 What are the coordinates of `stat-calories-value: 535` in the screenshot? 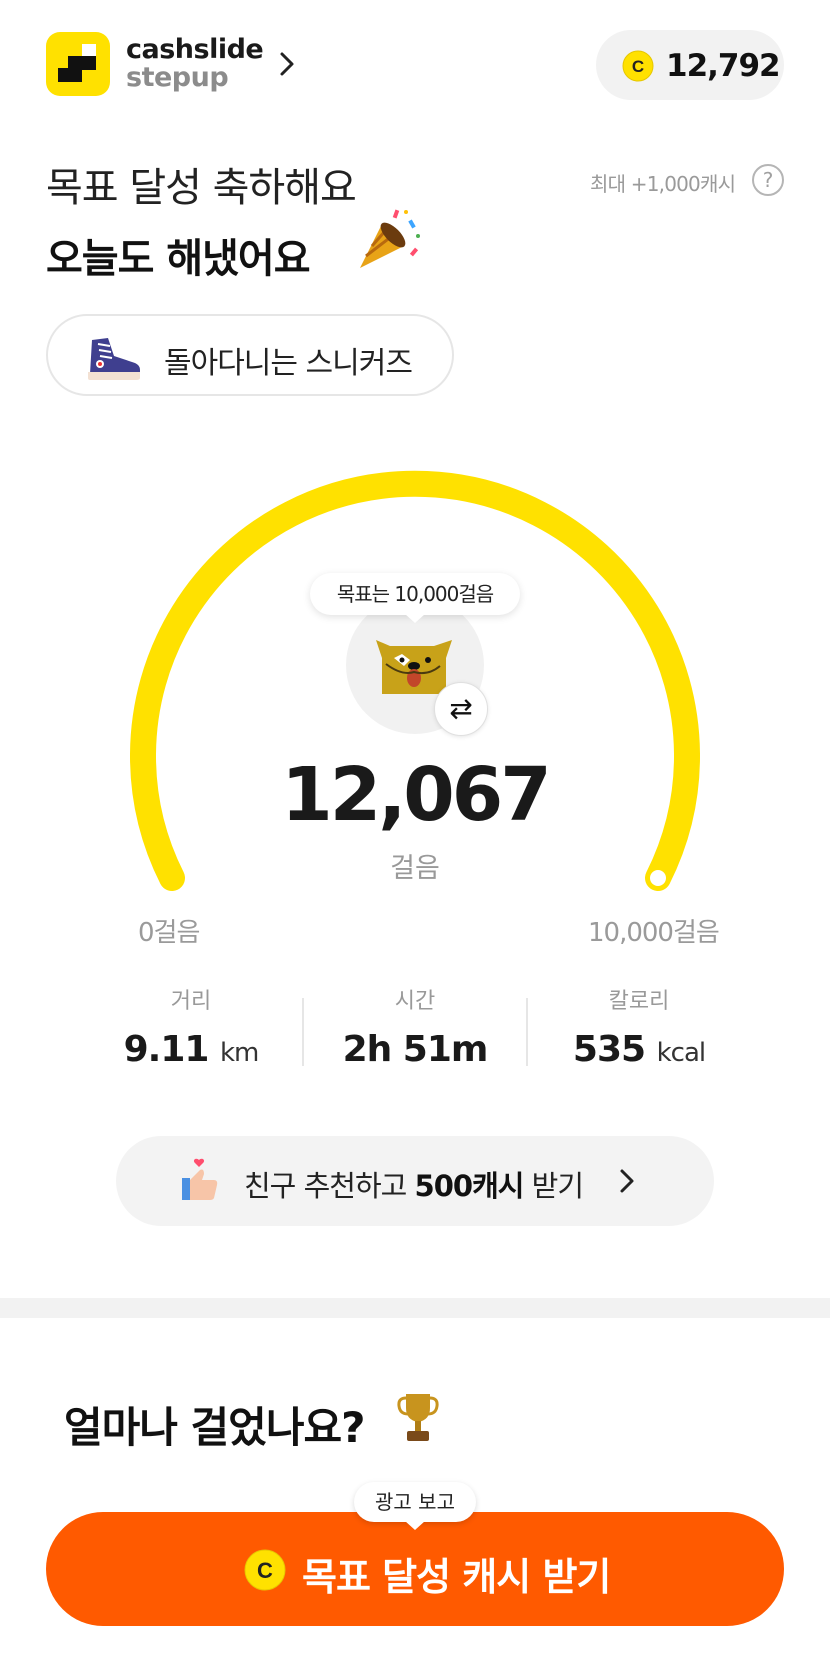 It's located at (609, 1049).